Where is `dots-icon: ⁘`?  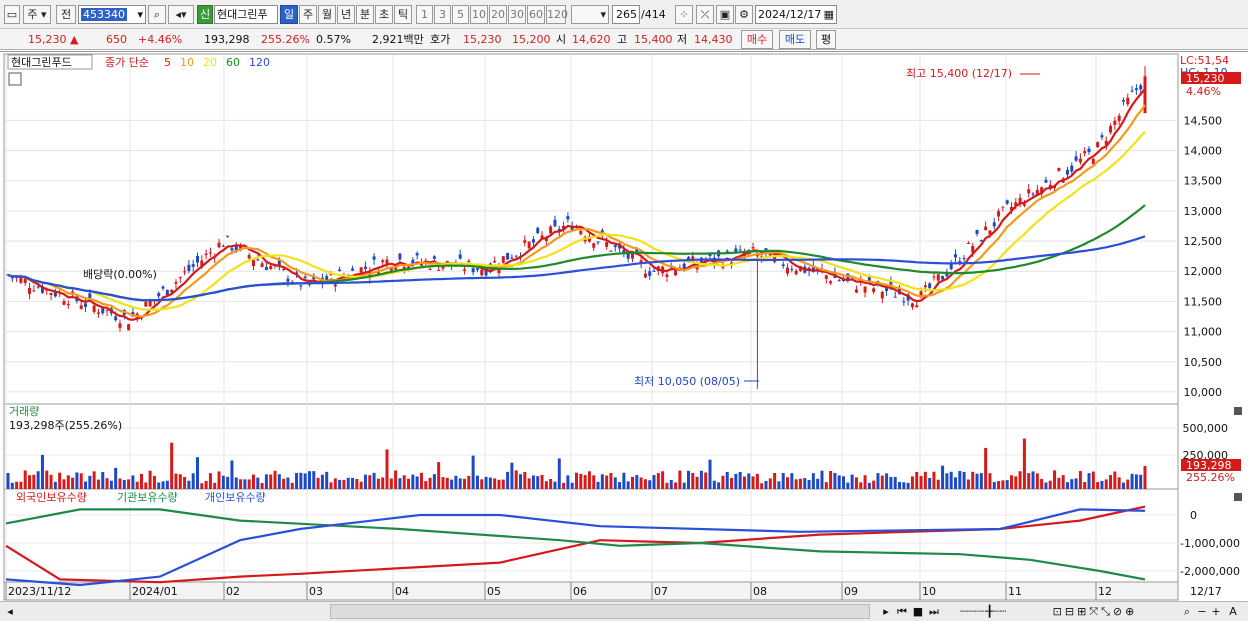
dots-icon: ⁘ is located at coordinates (684, 14).